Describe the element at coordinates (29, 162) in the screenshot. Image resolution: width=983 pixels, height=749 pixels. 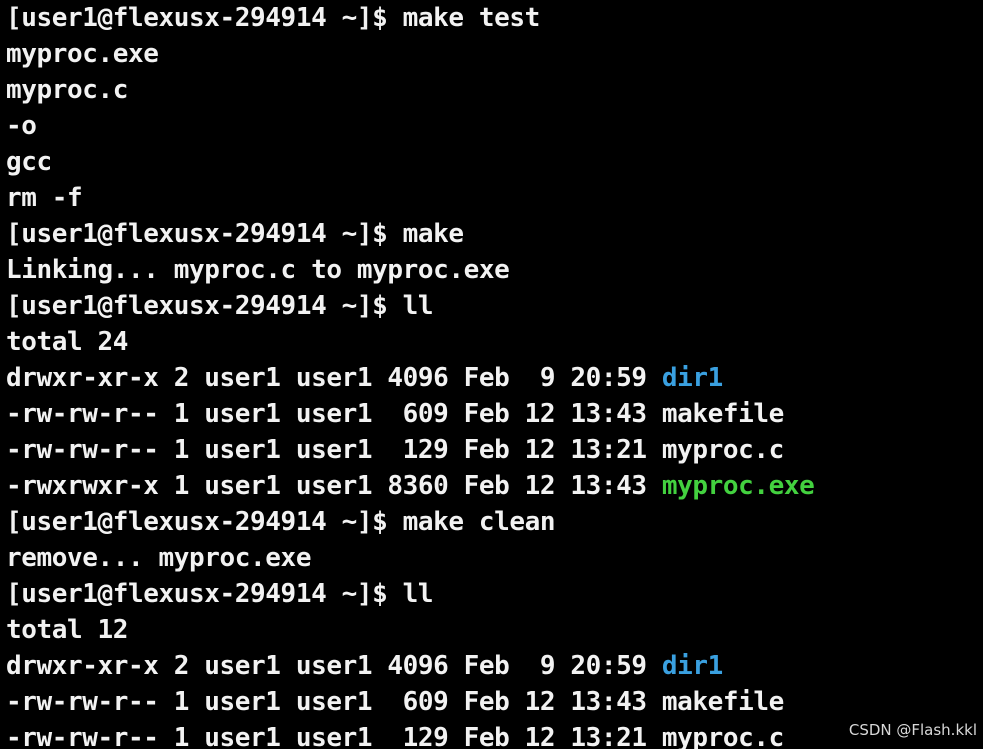
I see `terminal-line-text: gcc` at that location.